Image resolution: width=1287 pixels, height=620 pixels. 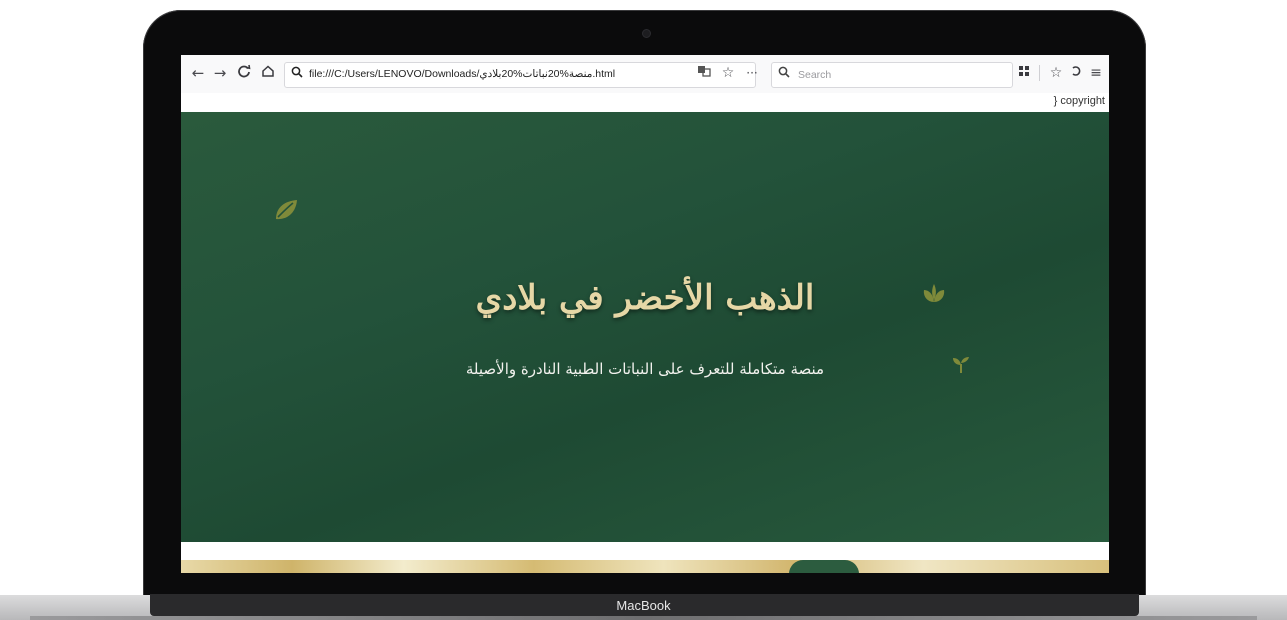 What do you see at coordinates (268, 73) in the screenshot?
I see `home-icon` at bounding box center [268, 73].